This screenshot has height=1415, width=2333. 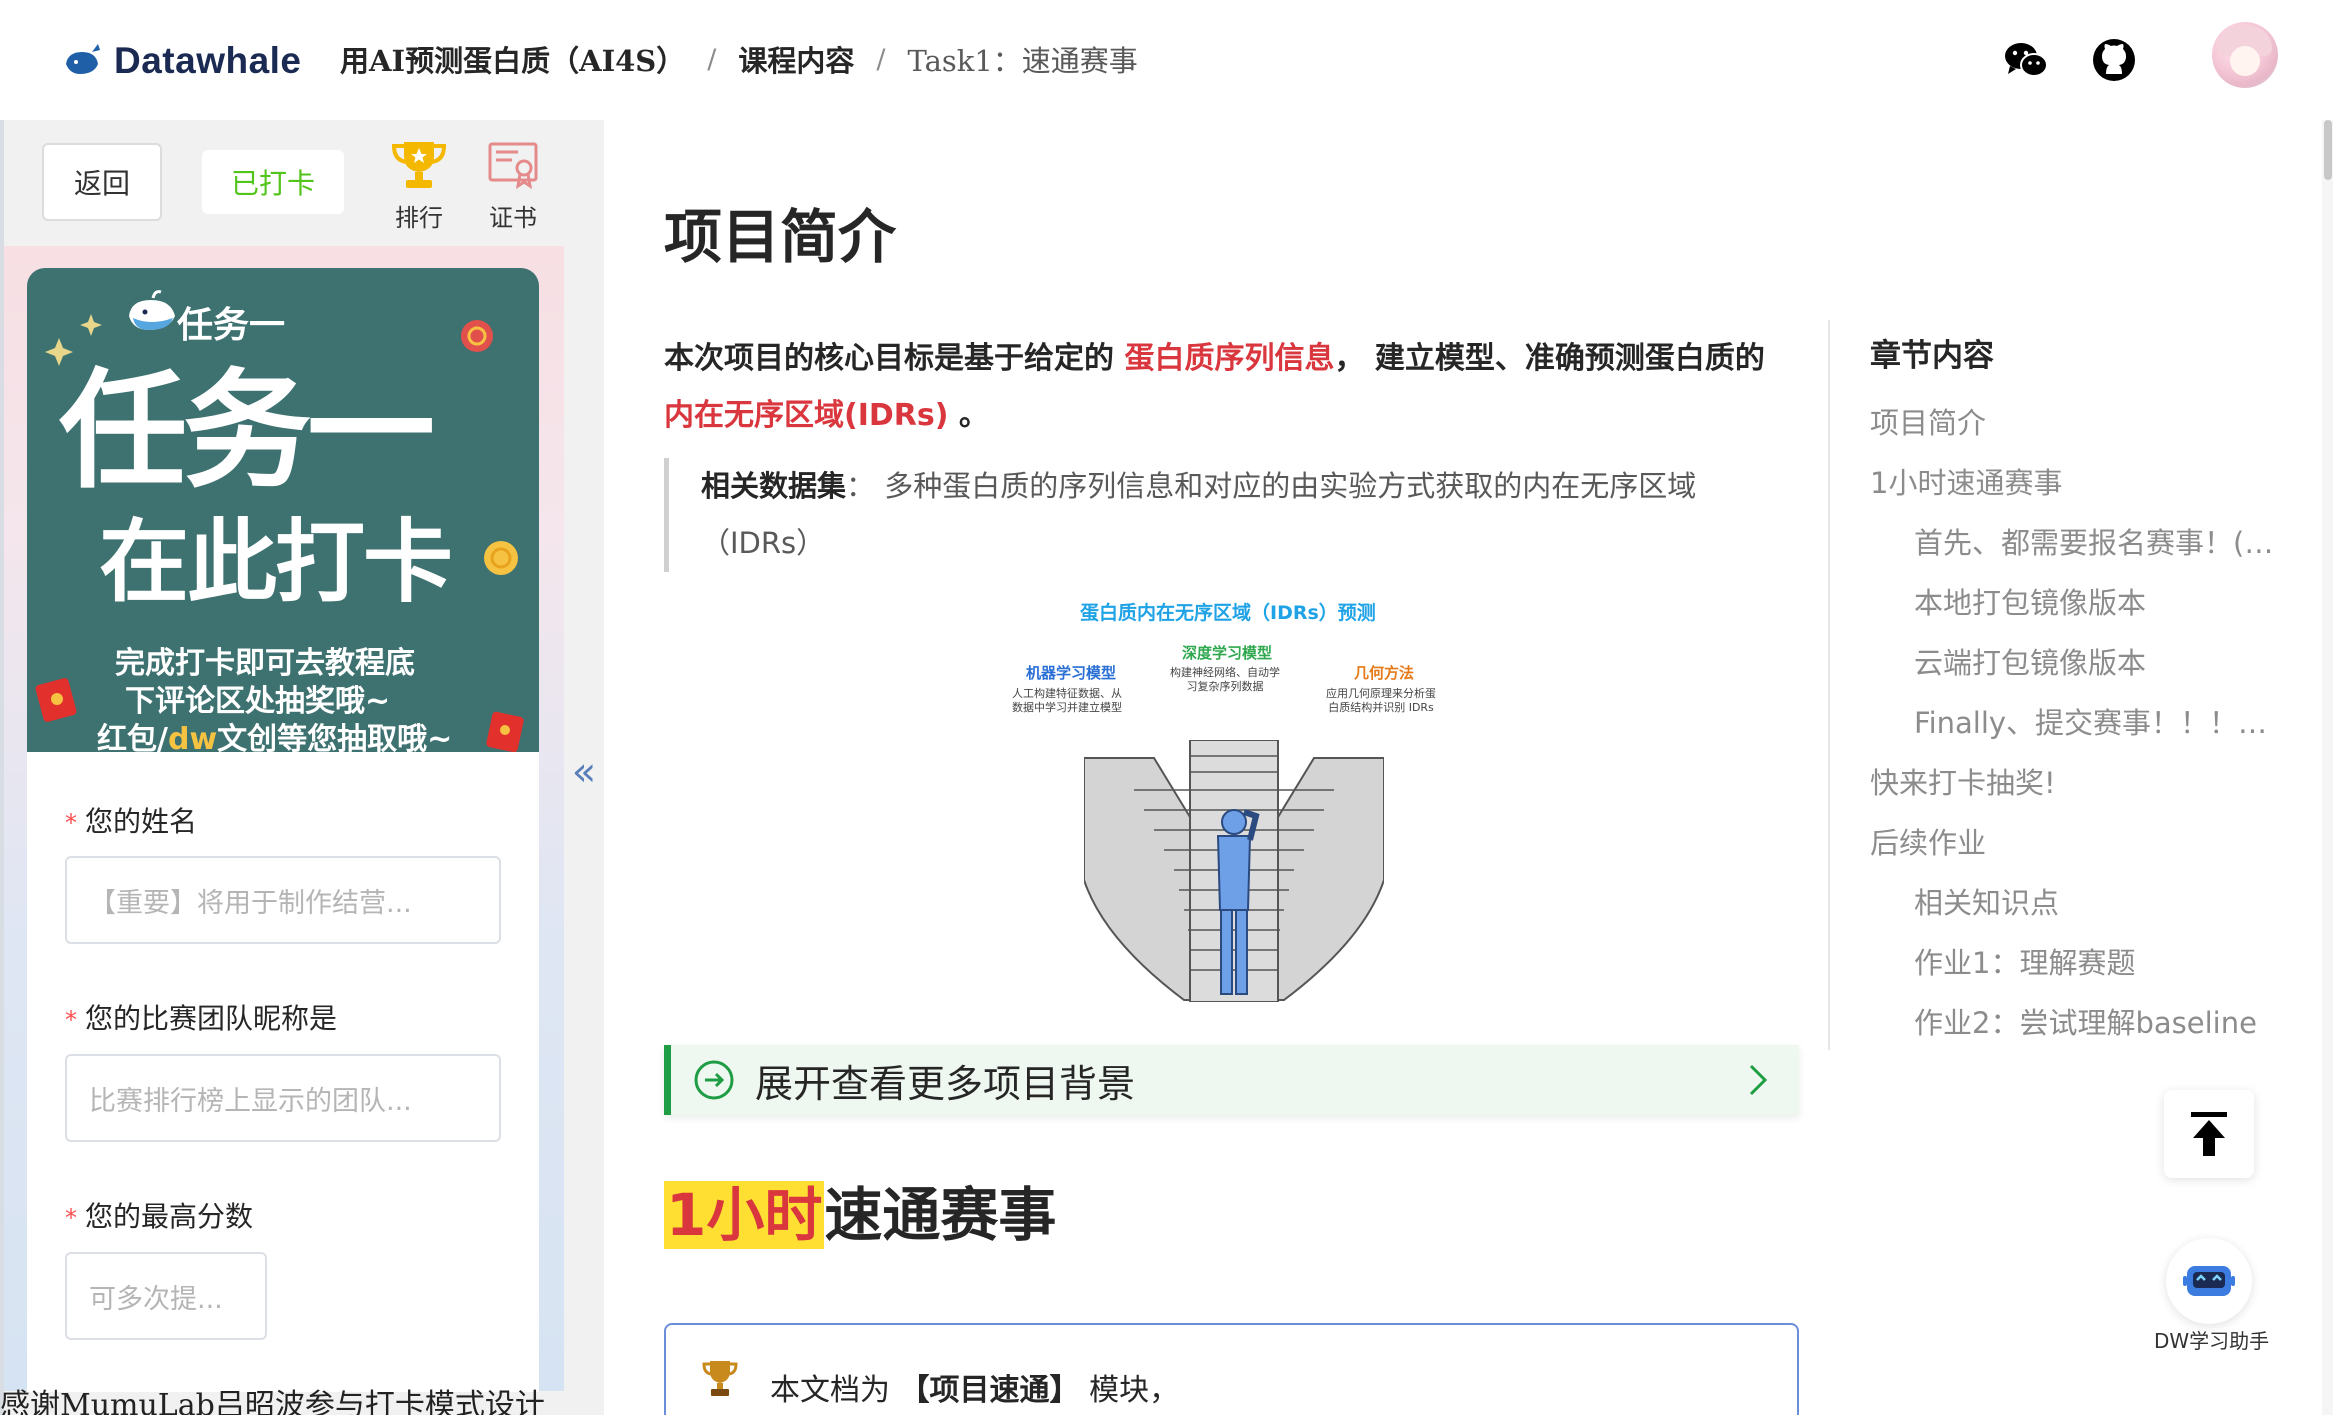 What do you see at coordinates (2114, 60) in the screenshot?
I see `github-icon` at bounding box center [2114, 60].